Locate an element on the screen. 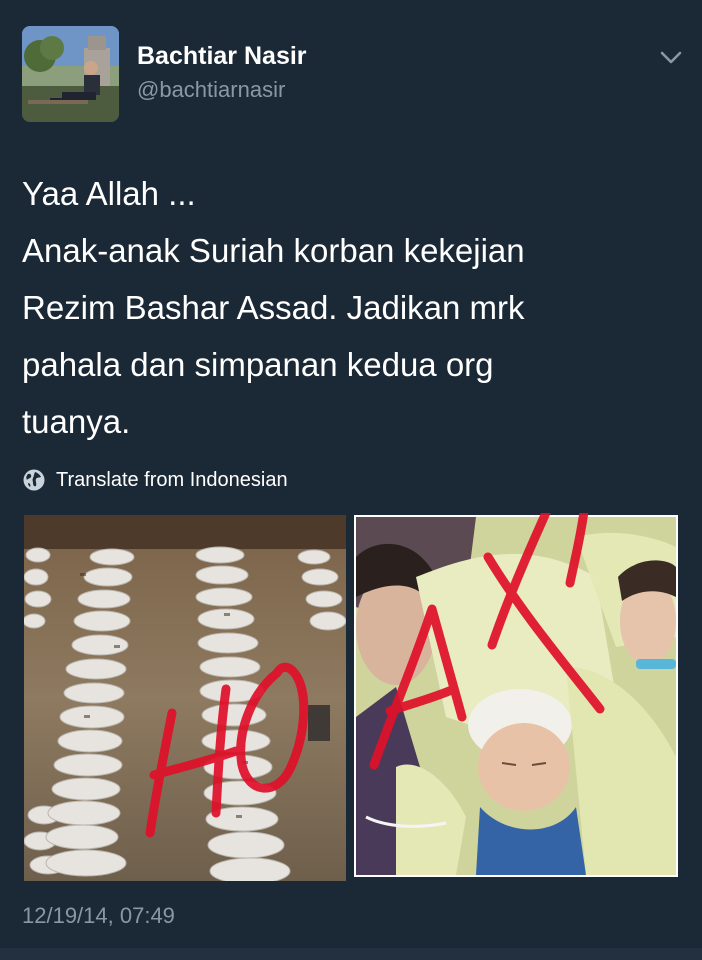 The width and height of the screenshot is (702, 960). avatar is located at coordinates (70, 74).